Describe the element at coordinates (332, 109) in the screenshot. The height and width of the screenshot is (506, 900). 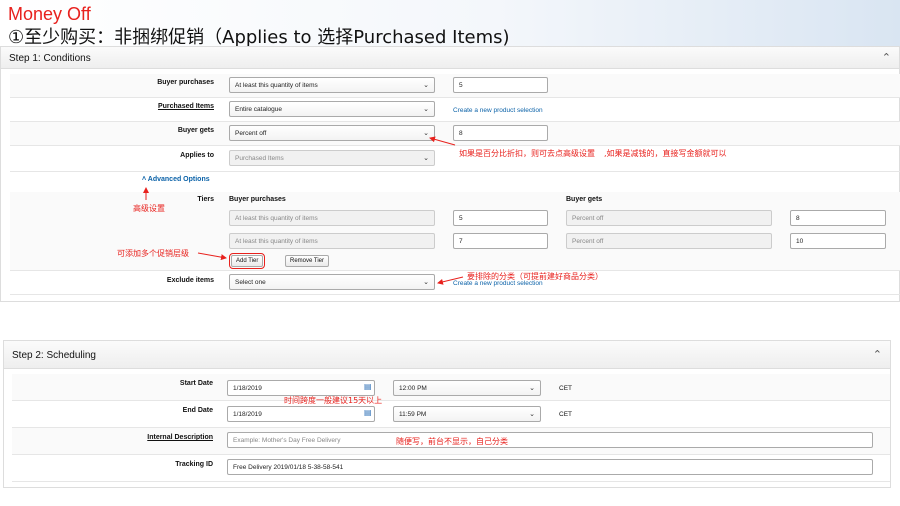
I see `purchased-items-select: Entire catalogue ⌄` at that location.